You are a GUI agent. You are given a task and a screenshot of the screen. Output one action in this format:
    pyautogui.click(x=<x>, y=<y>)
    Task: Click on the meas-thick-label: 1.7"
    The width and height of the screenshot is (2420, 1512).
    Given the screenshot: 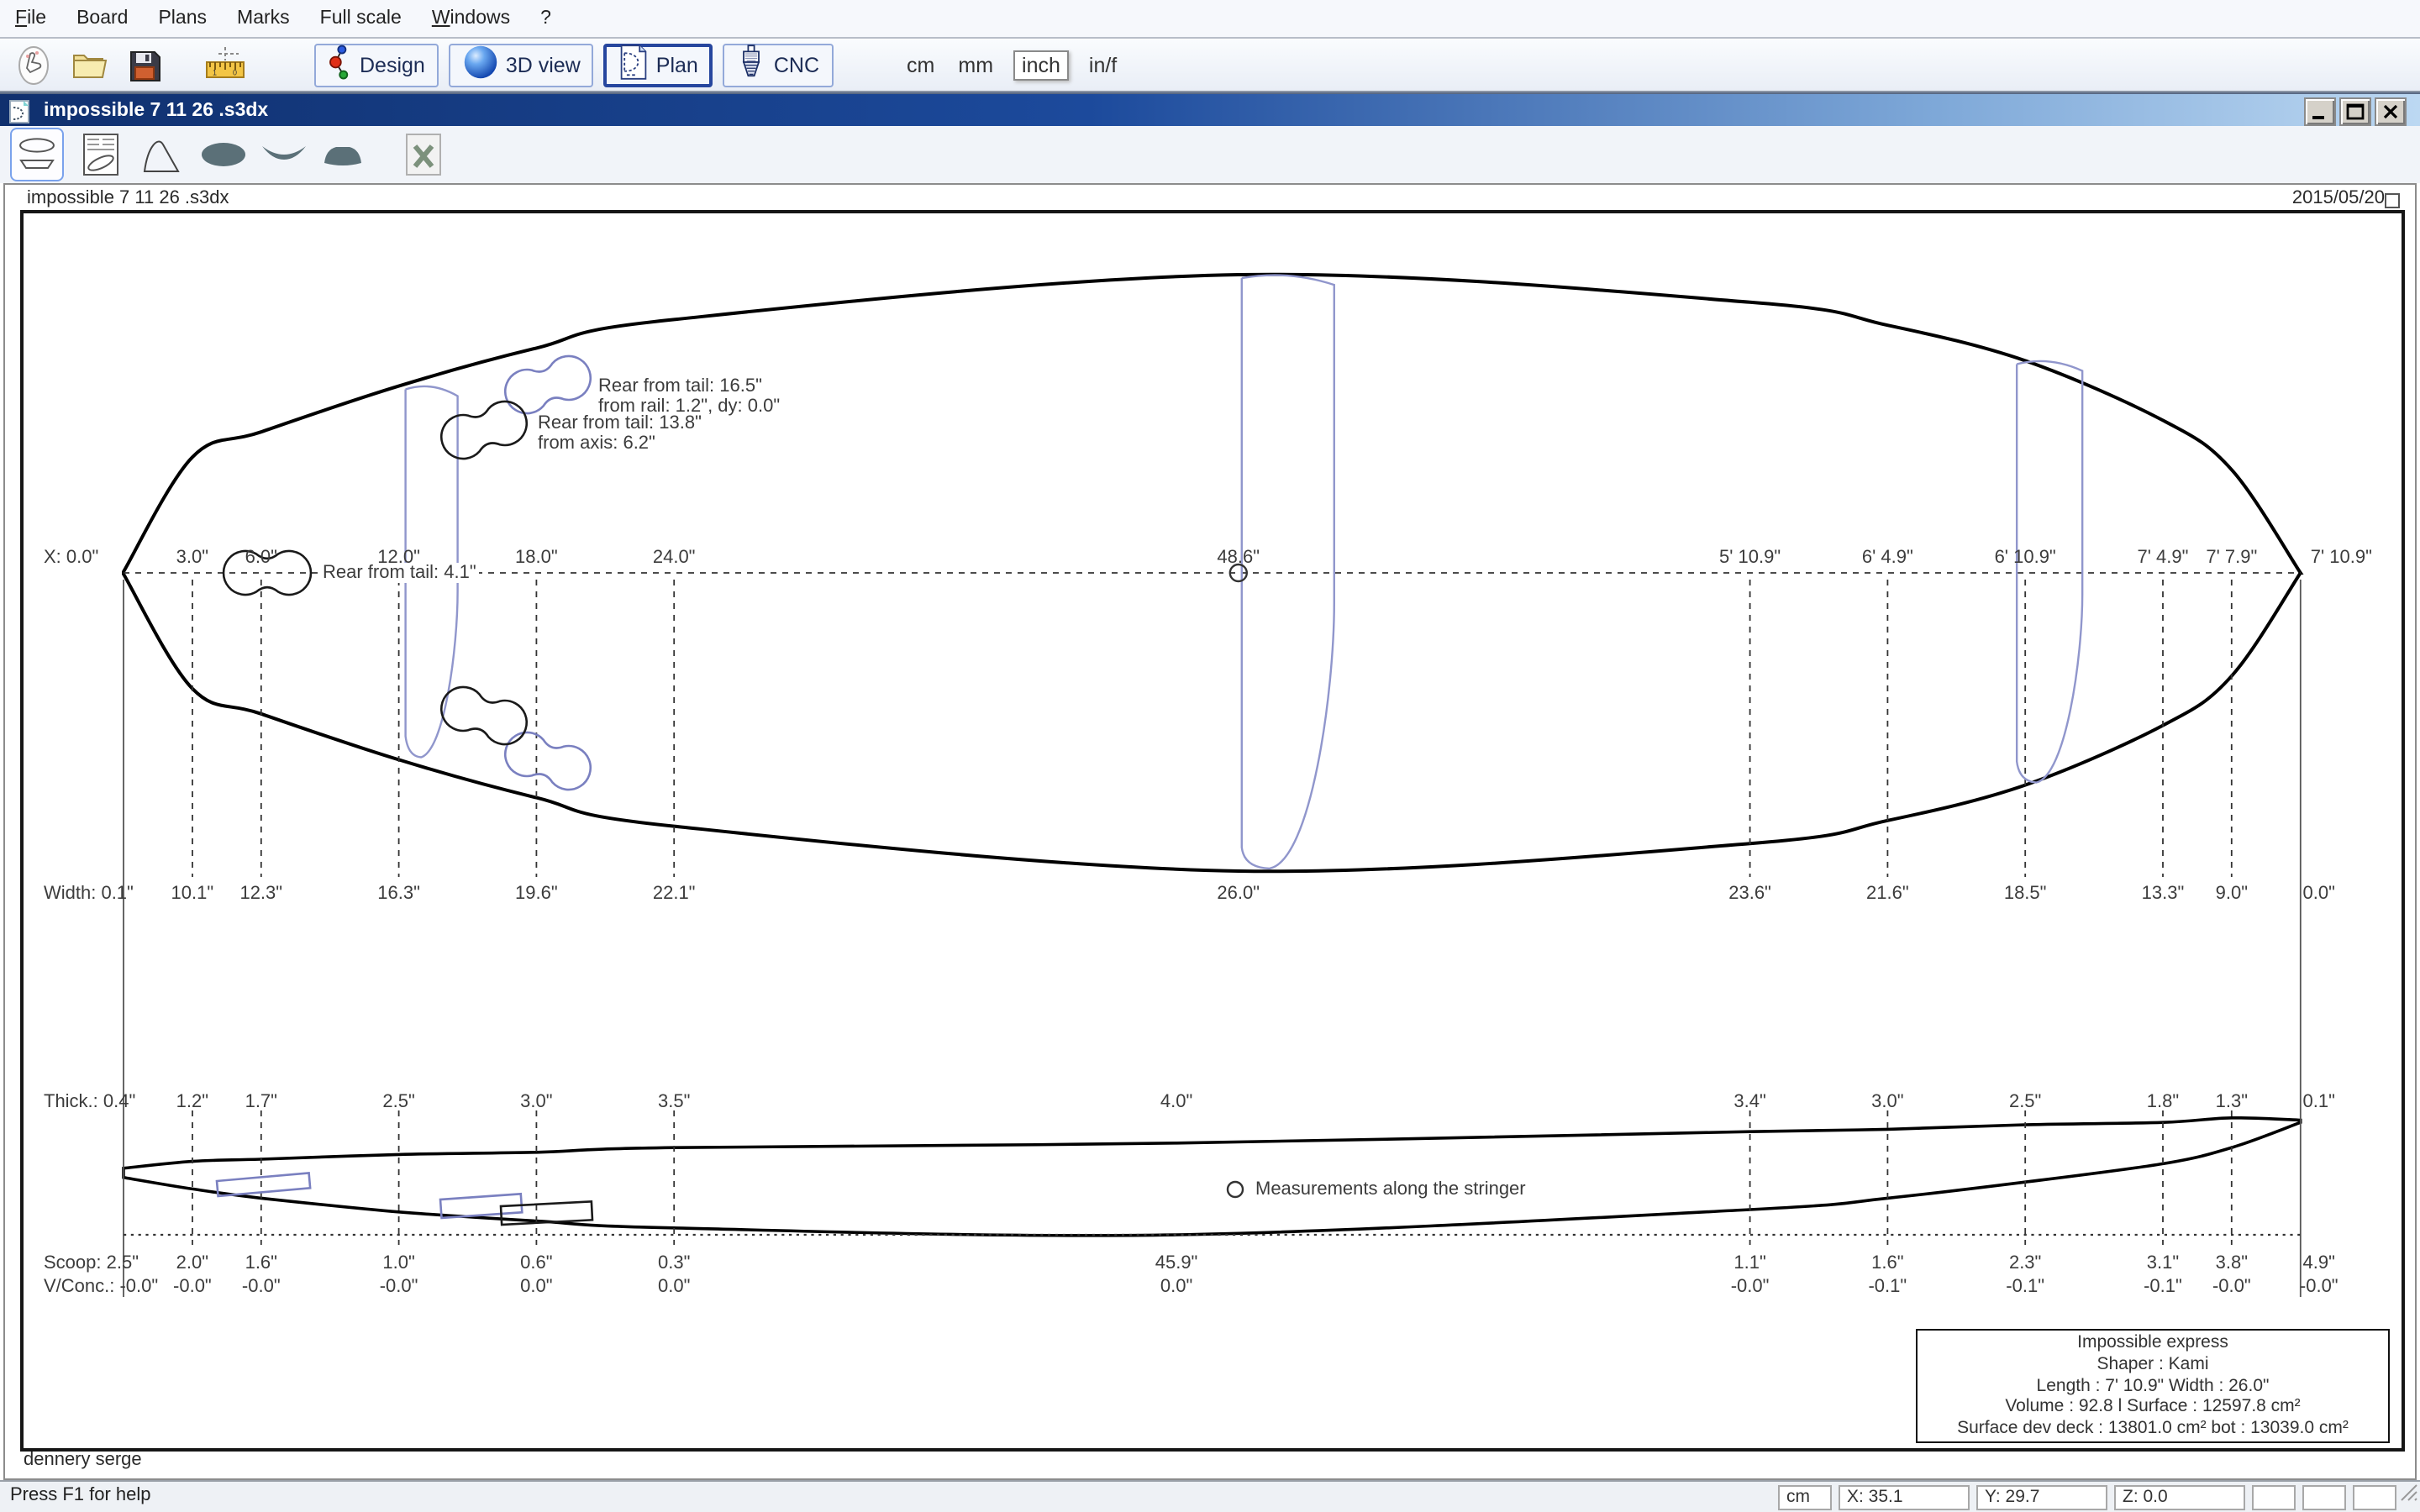 What is the action you would take?
    pyautogui.click(x=261, y=1102)
    